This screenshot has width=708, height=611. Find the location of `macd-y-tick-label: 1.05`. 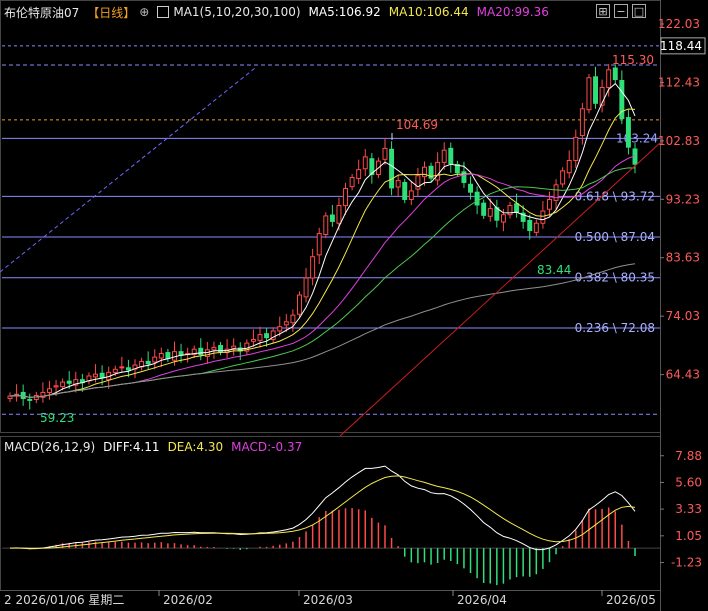

macd-y-tick-label: 1.05 is located at coordinates (688, 536).